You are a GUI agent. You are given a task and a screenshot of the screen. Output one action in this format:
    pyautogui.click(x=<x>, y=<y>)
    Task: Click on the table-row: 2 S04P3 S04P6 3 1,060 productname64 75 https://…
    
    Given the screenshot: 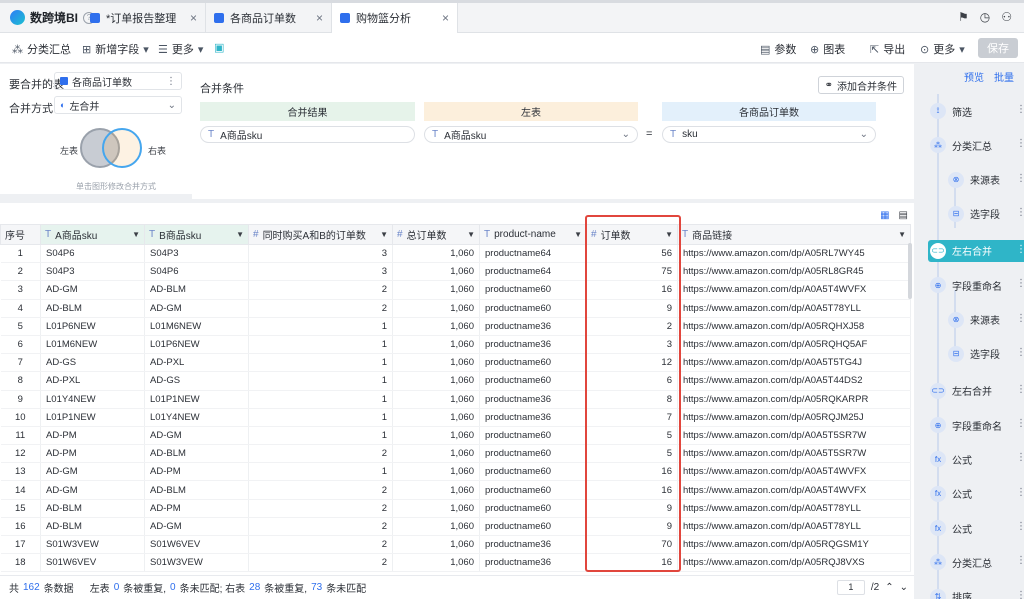 What is the action you would take?
    pyautogui.click(x=455, y=272)
    